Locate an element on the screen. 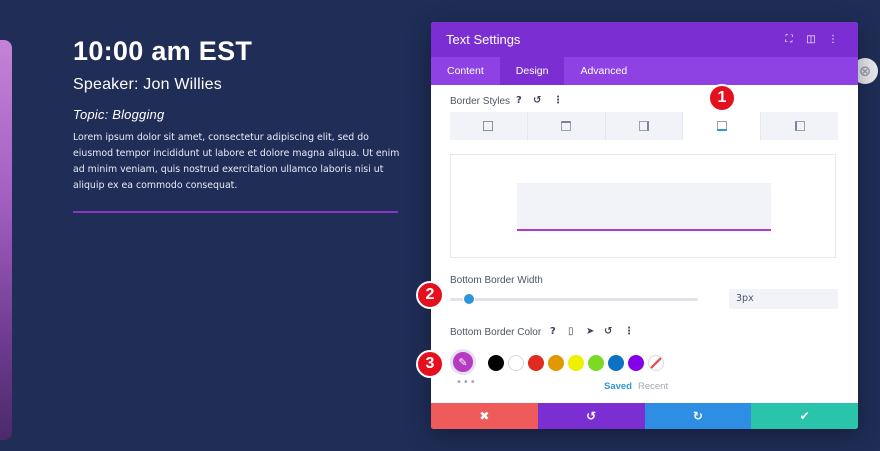 The image size is (880, 451). tab-design: Design is located at coordinates (532, 71).